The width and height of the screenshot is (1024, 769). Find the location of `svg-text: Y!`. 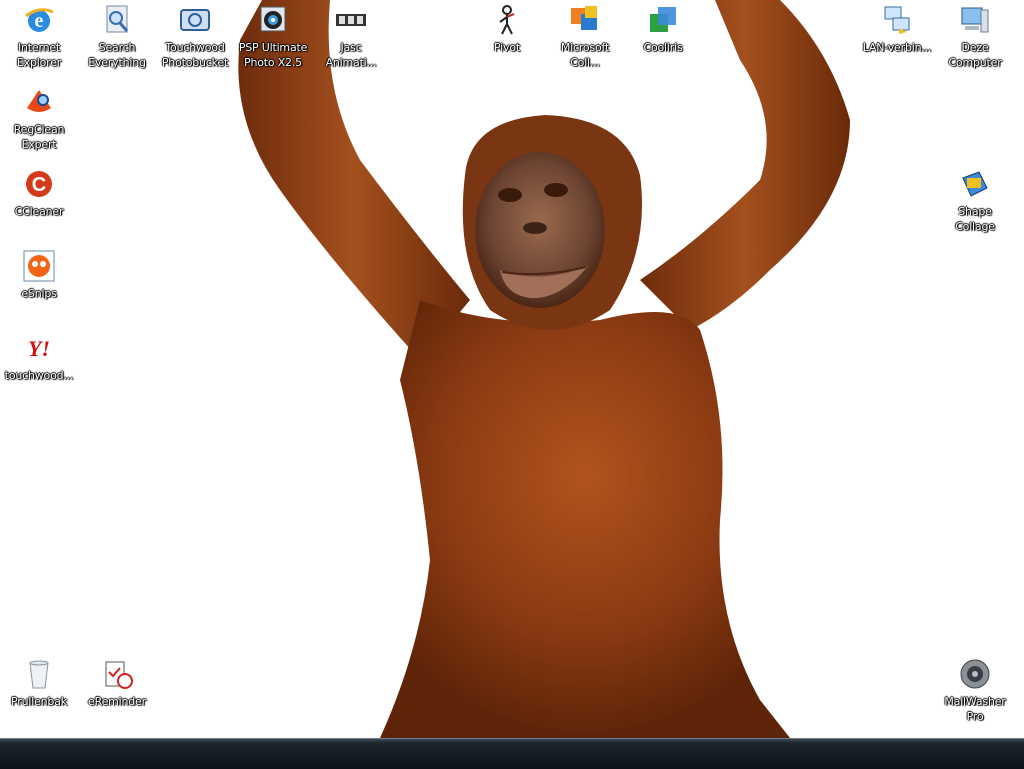

svg-text: Y! is located at coordinates (39, 348).